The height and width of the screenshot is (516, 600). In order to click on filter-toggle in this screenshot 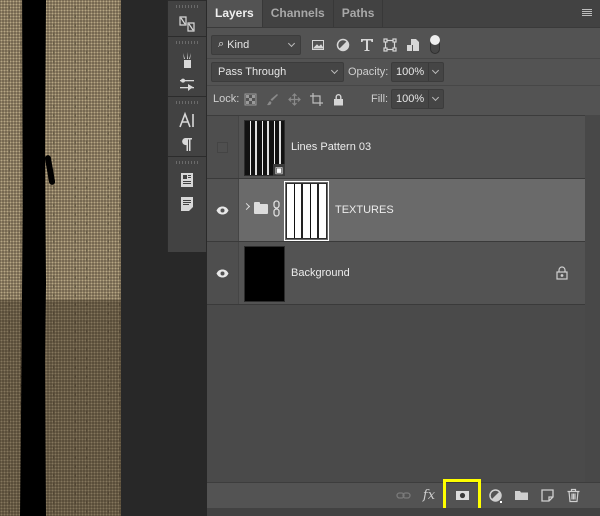, I will do `click(435, 44)`.